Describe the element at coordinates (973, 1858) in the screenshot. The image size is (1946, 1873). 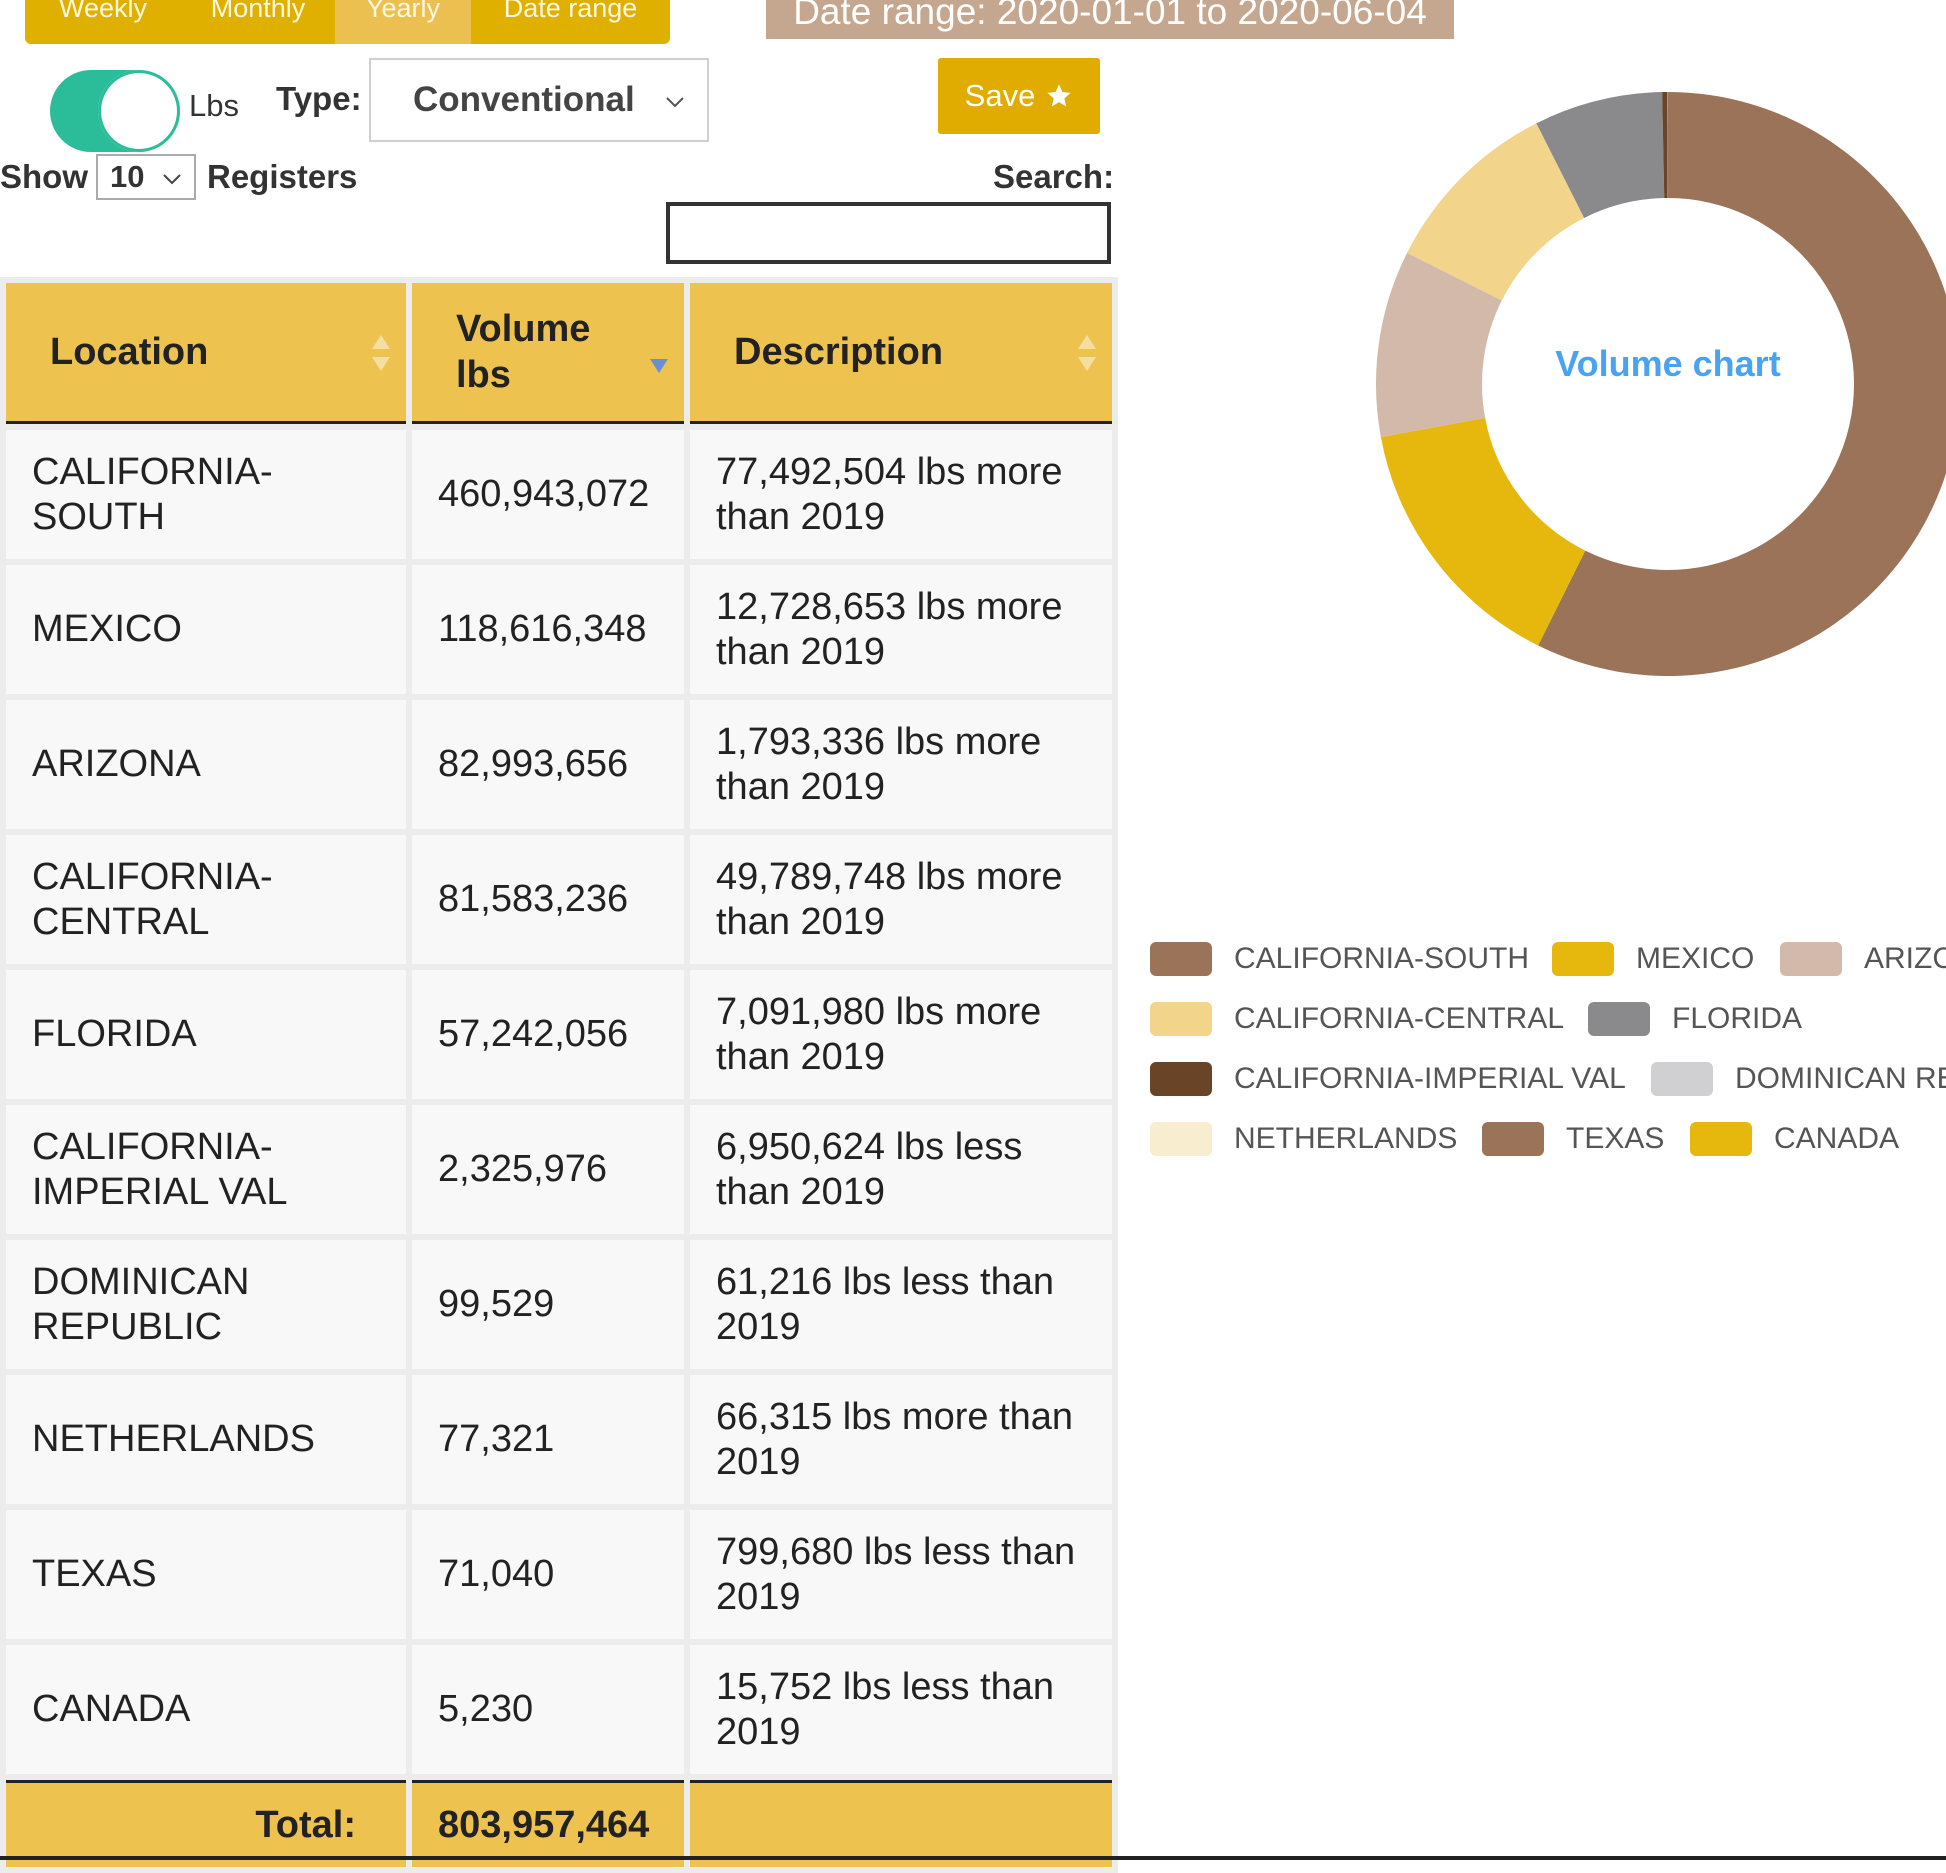
I see `bottom-border` at that location.